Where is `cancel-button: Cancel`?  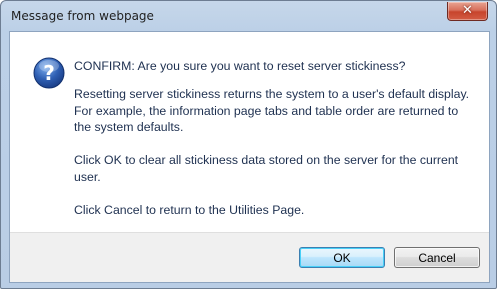 cancel-button: Cancel is located at coordinates (437, 257).